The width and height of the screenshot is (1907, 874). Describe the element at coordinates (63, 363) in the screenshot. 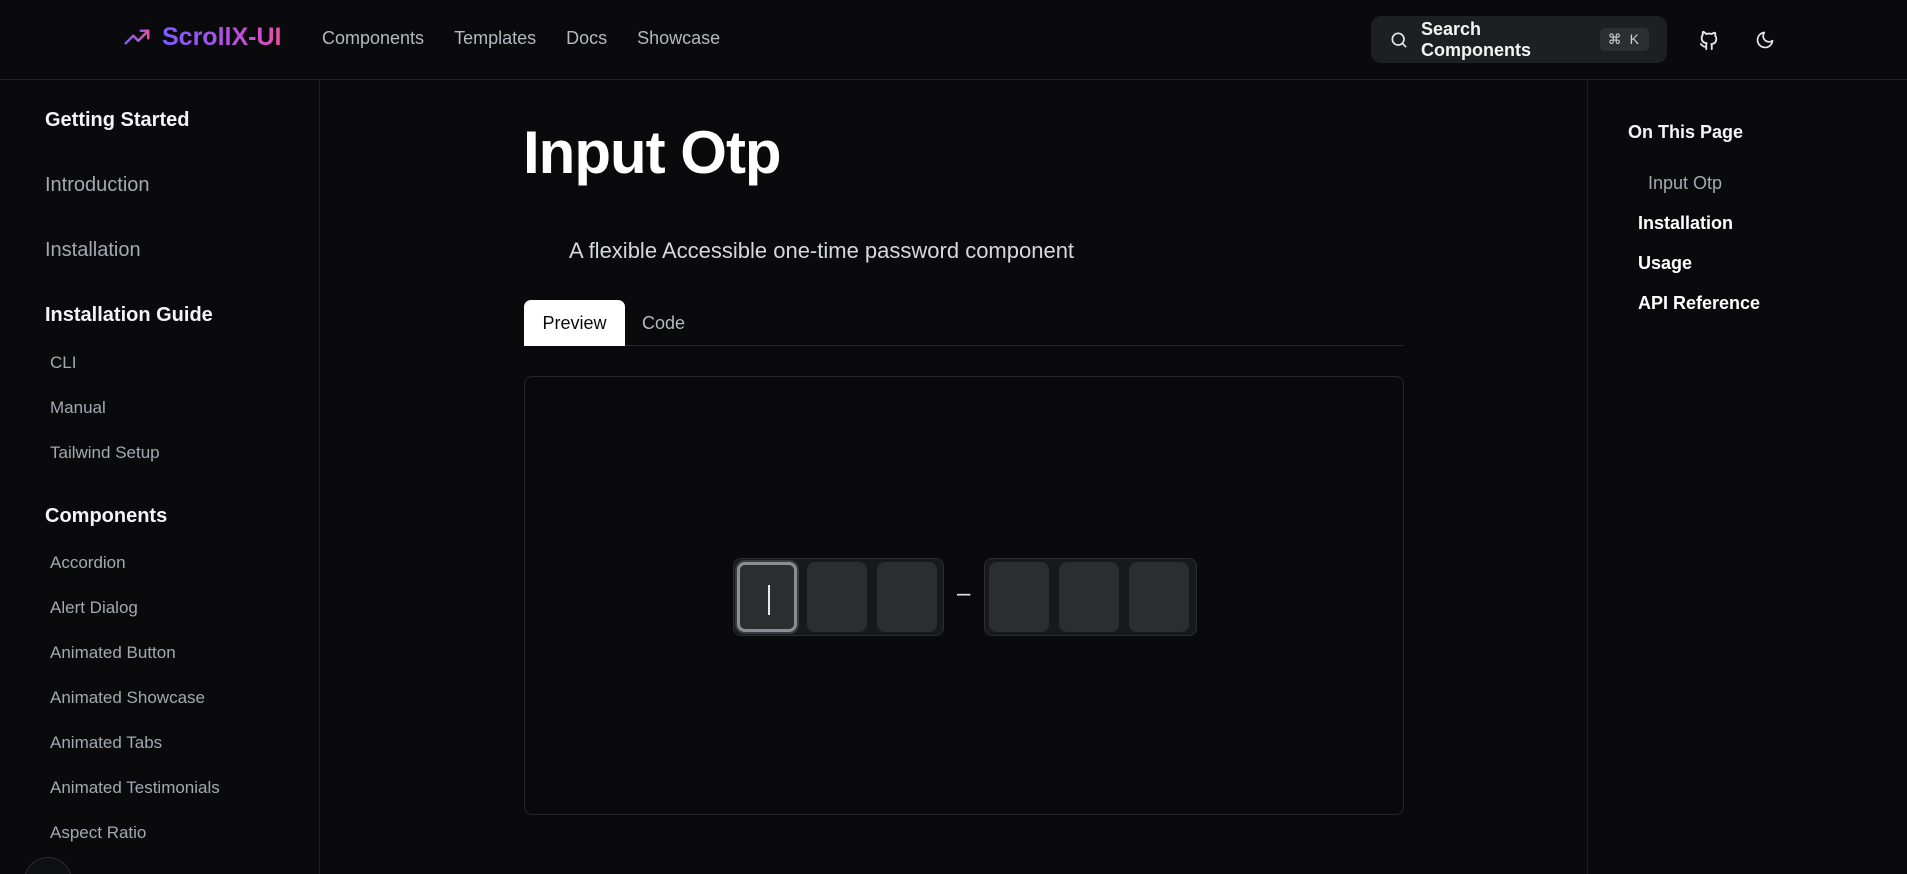

I see `sidebar-item-cli: CLI` at that location.